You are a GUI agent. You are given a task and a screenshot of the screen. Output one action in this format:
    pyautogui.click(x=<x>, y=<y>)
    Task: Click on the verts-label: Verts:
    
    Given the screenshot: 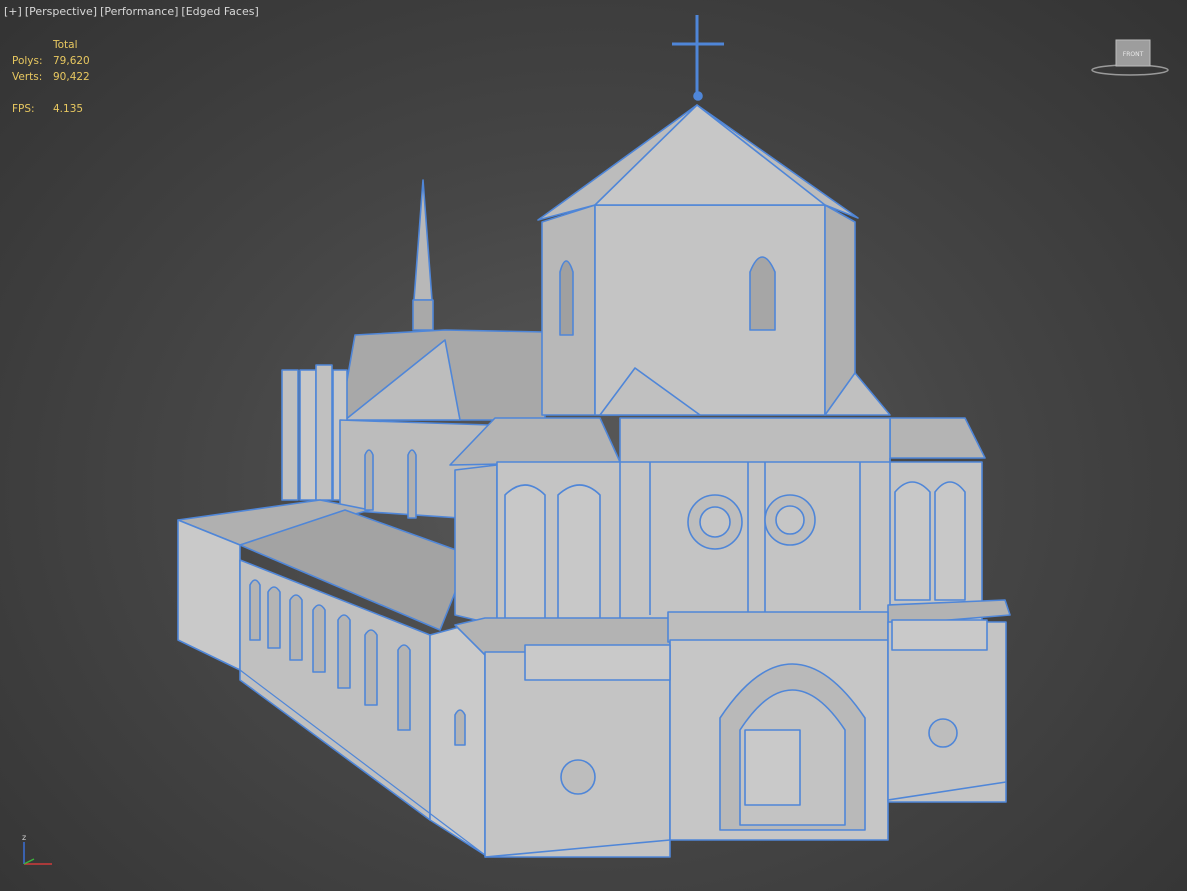 What is the action you would take?
    pyautogui.click(x=27, y=77)
    